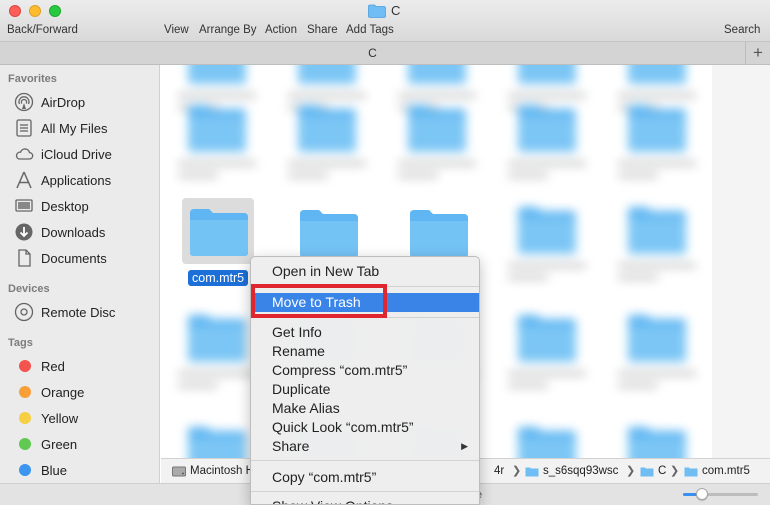 Image resolution: width=770 pixels, height=505 pixels. What do you see at coordinates (49, 392) in the screenshot?
I see `sidebar-item-tag-orange: Orange` at bounding box center [49, 392].